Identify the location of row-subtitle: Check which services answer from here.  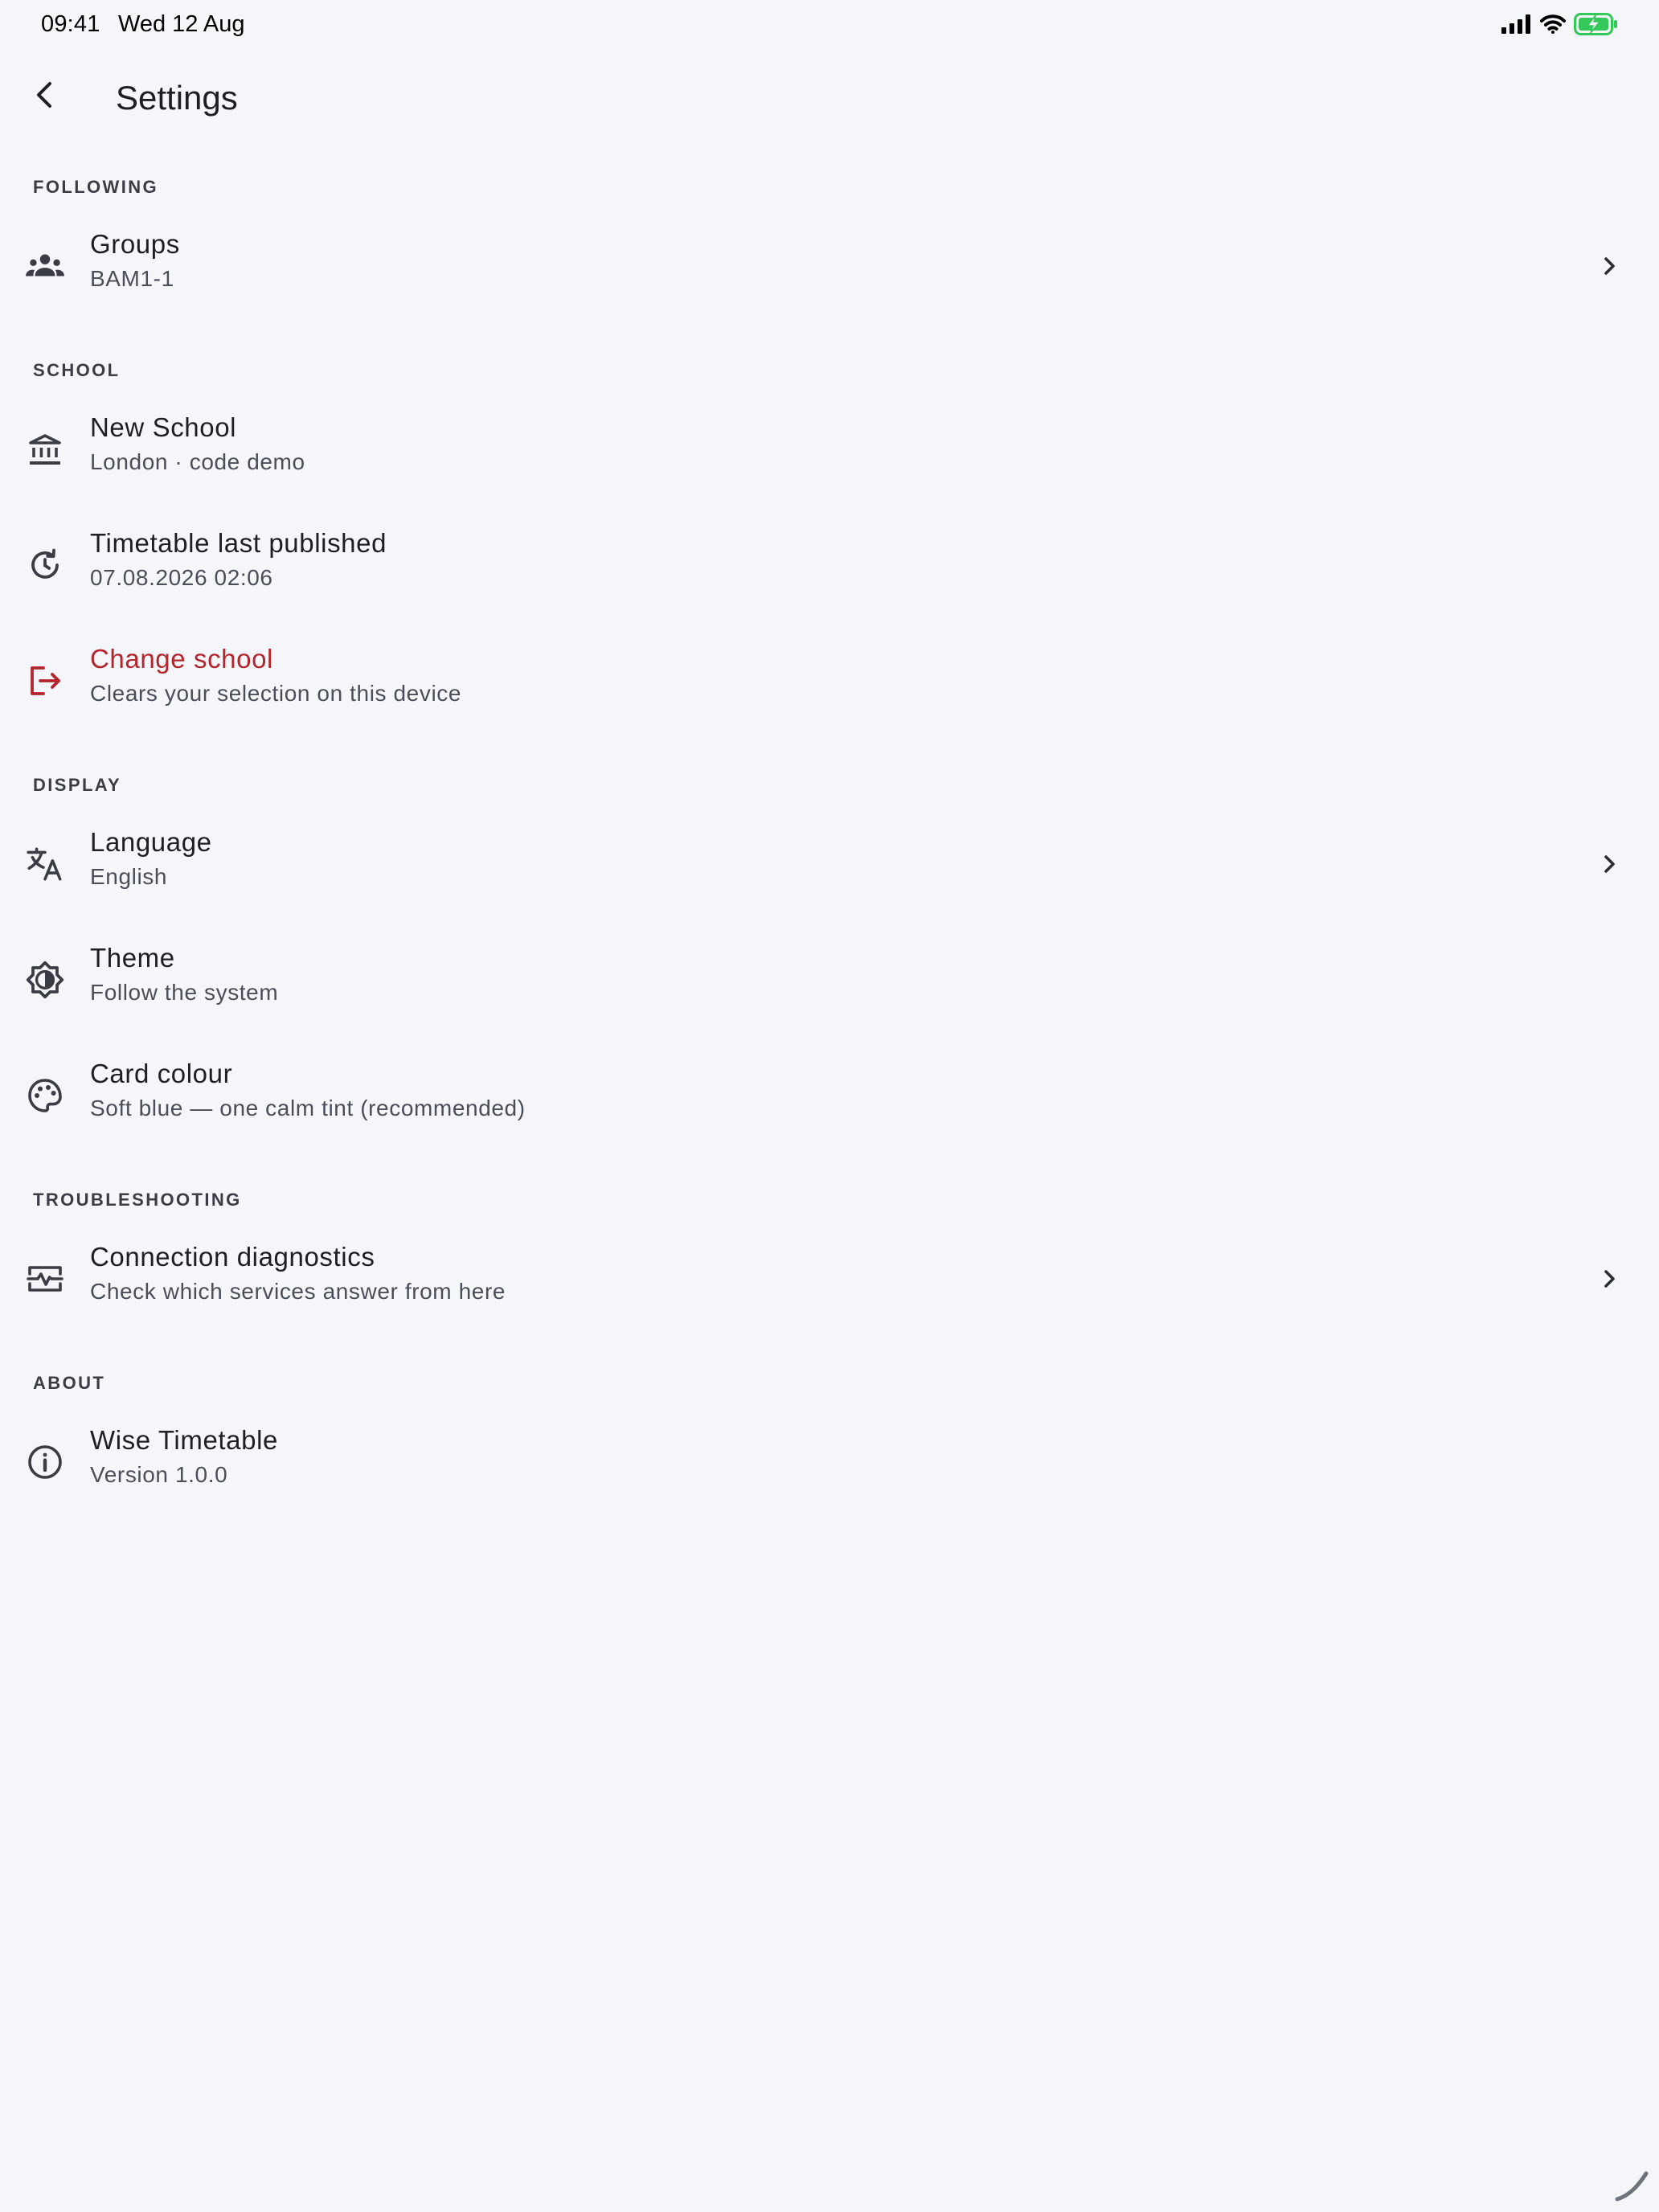
(298, 1291).